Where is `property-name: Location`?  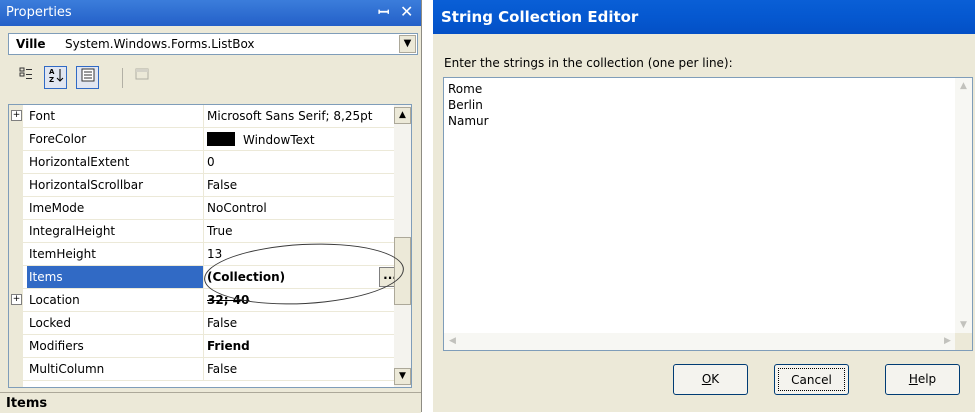
property-name: Location is located at coordinates (54, 300).